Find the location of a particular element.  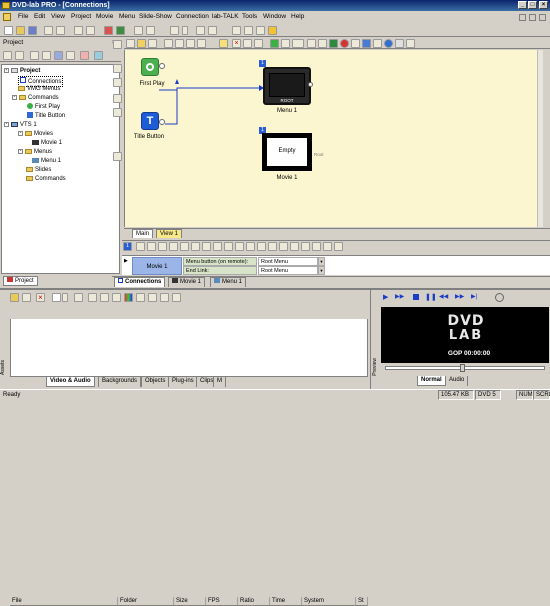

tab-backgrounds: Backgrounds is located at coordinates (120, 382).